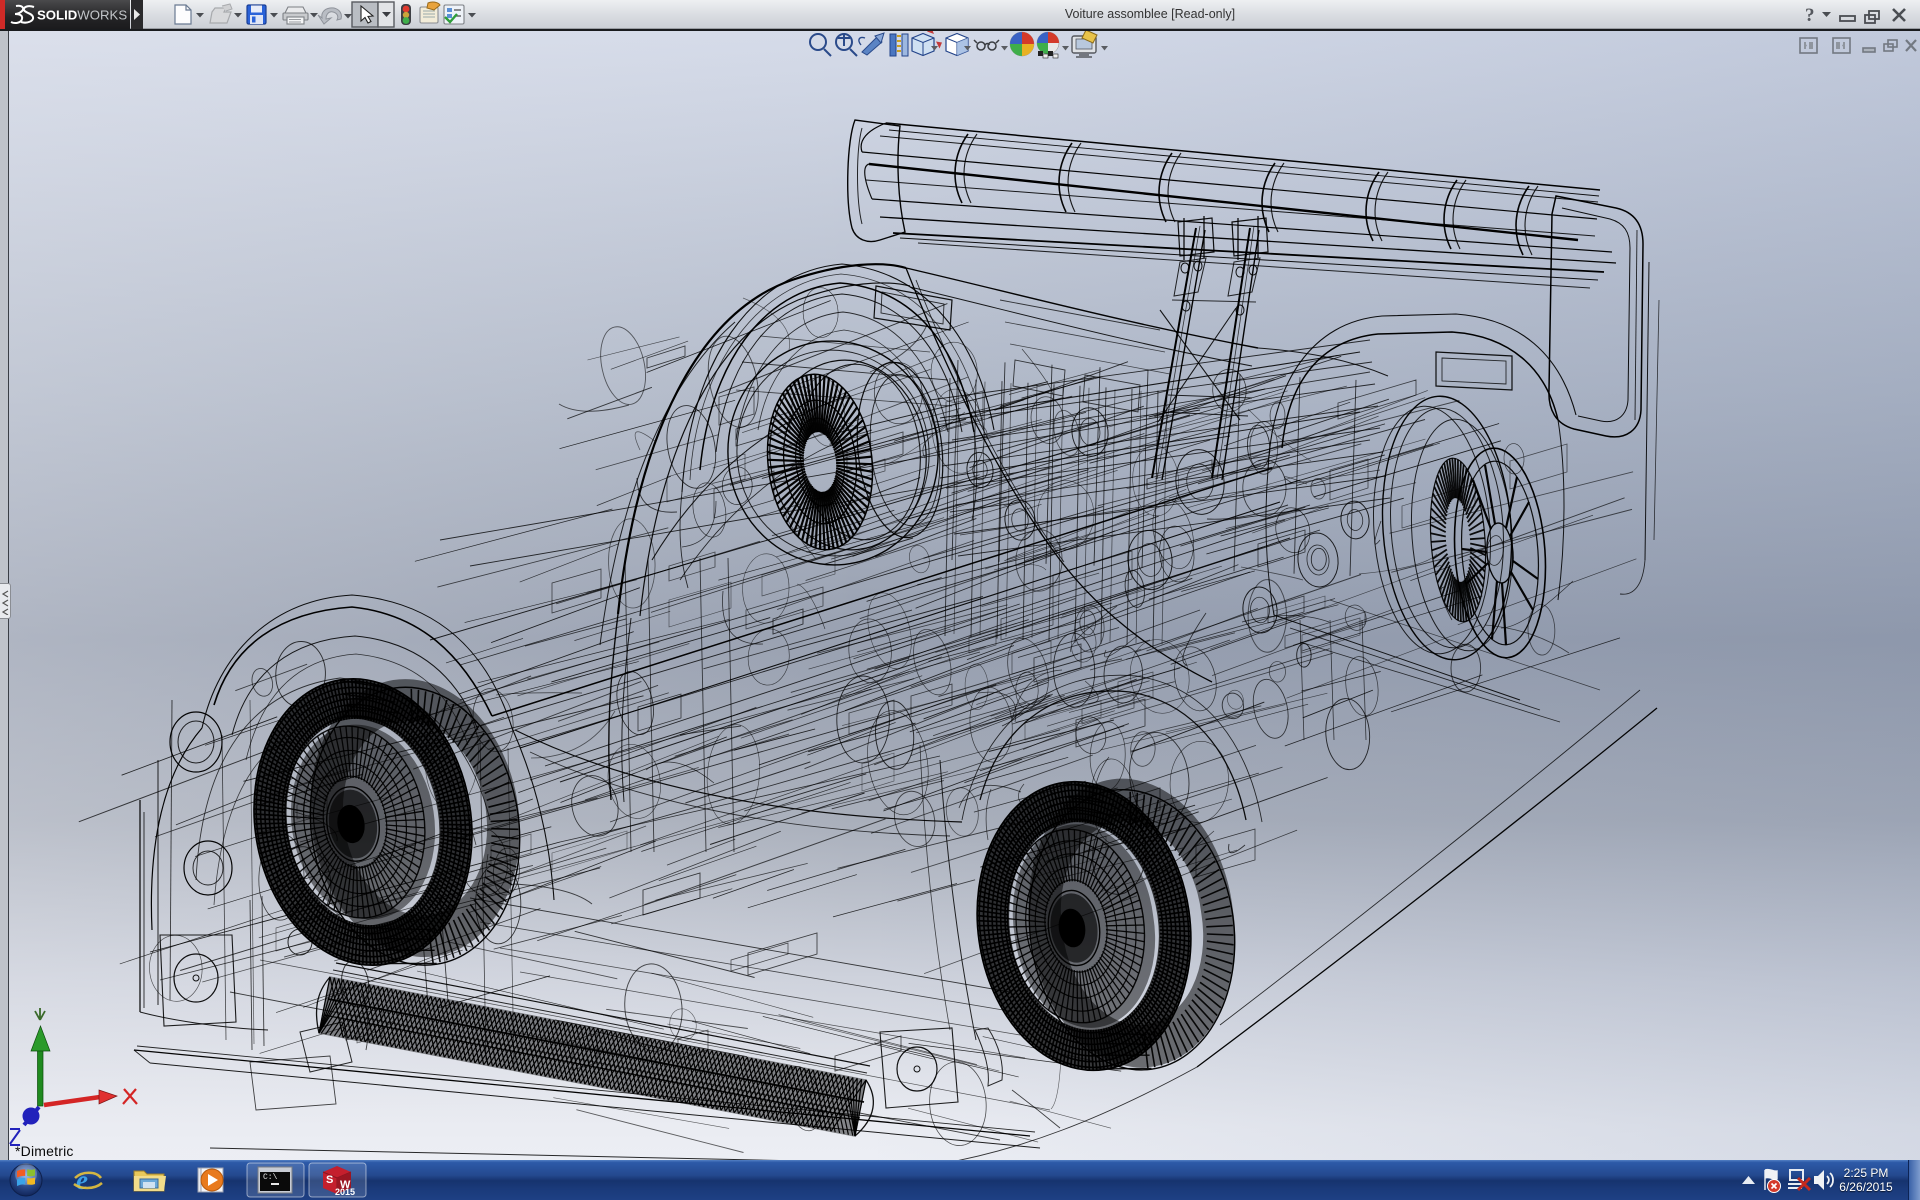  Describe the element at coordinates (345, 1192) in the screenshot. I see `svg-text: 2015` at that location.